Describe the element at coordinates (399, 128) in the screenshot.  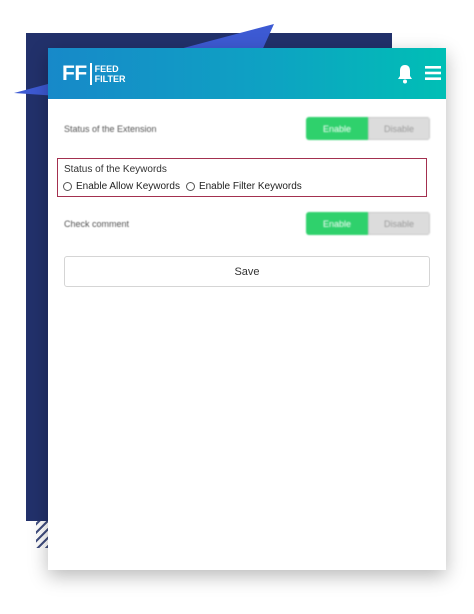
I see `extension-disable-button: Disable` at that location.